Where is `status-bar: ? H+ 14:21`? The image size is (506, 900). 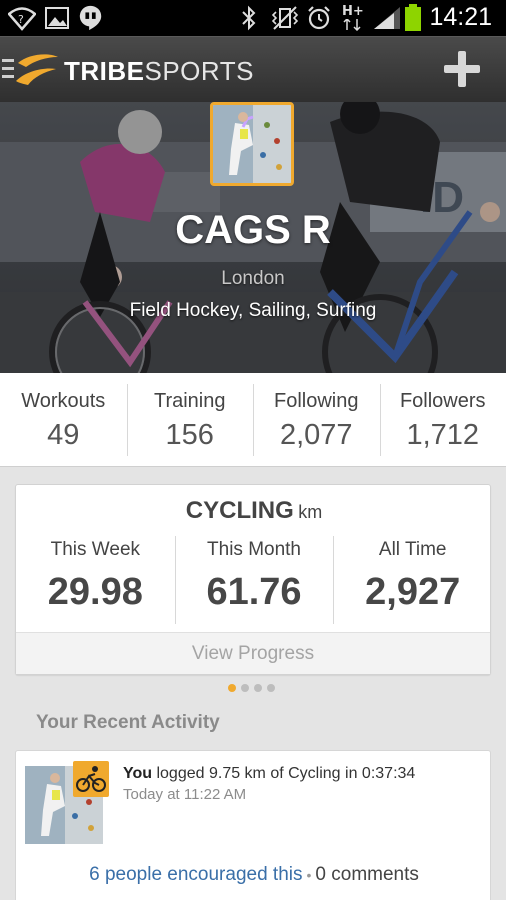
status-bar: ? H+ 14:21 is located at coordinates (253, 18).